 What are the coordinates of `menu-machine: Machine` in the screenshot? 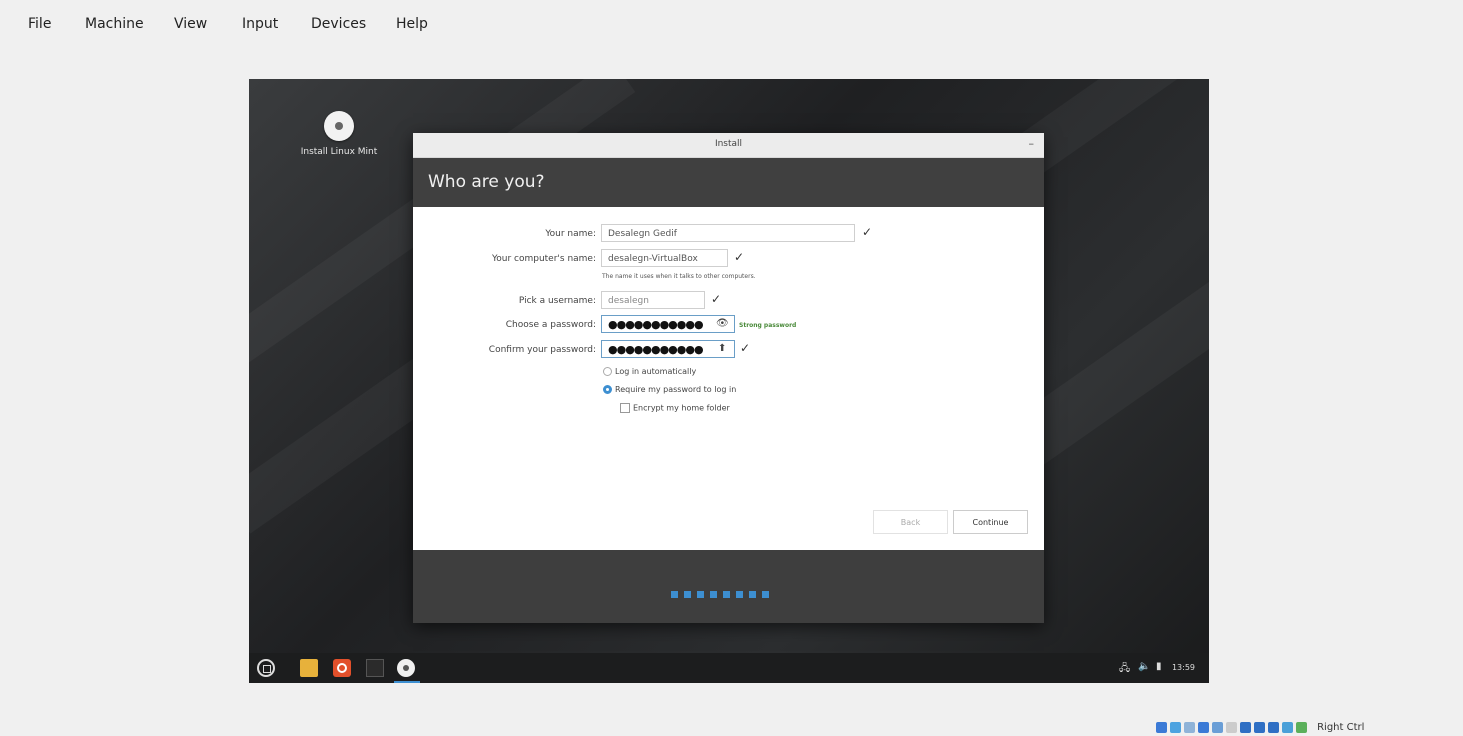 It's located at (114, 24).